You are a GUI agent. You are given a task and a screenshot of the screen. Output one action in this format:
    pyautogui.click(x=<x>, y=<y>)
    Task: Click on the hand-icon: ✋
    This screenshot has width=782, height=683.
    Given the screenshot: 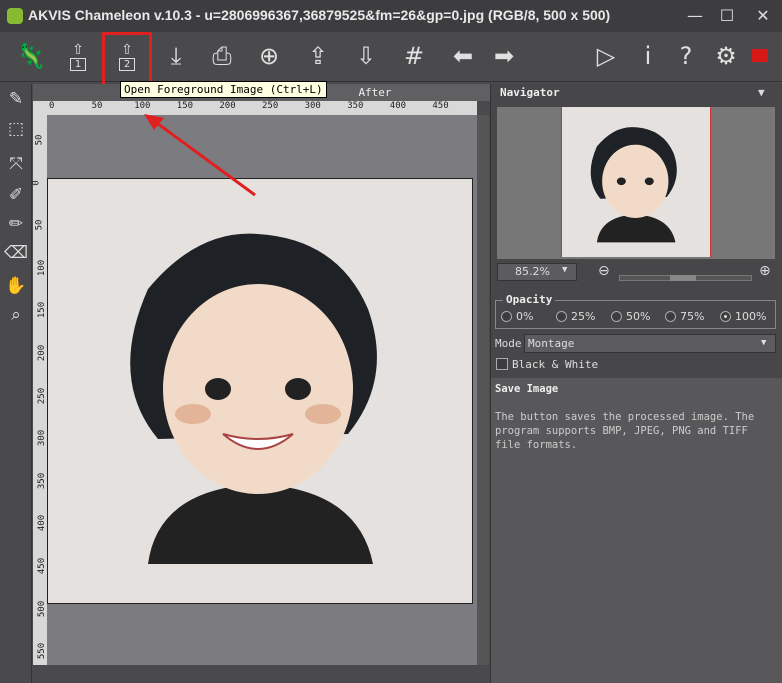 What is the action you would take?
    pyautogui.click(x=16, y=286)
    